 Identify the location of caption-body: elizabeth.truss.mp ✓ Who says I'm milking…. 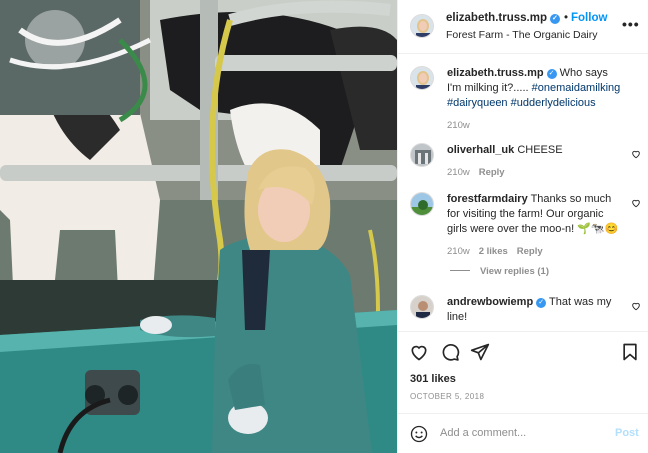
(536, 99).